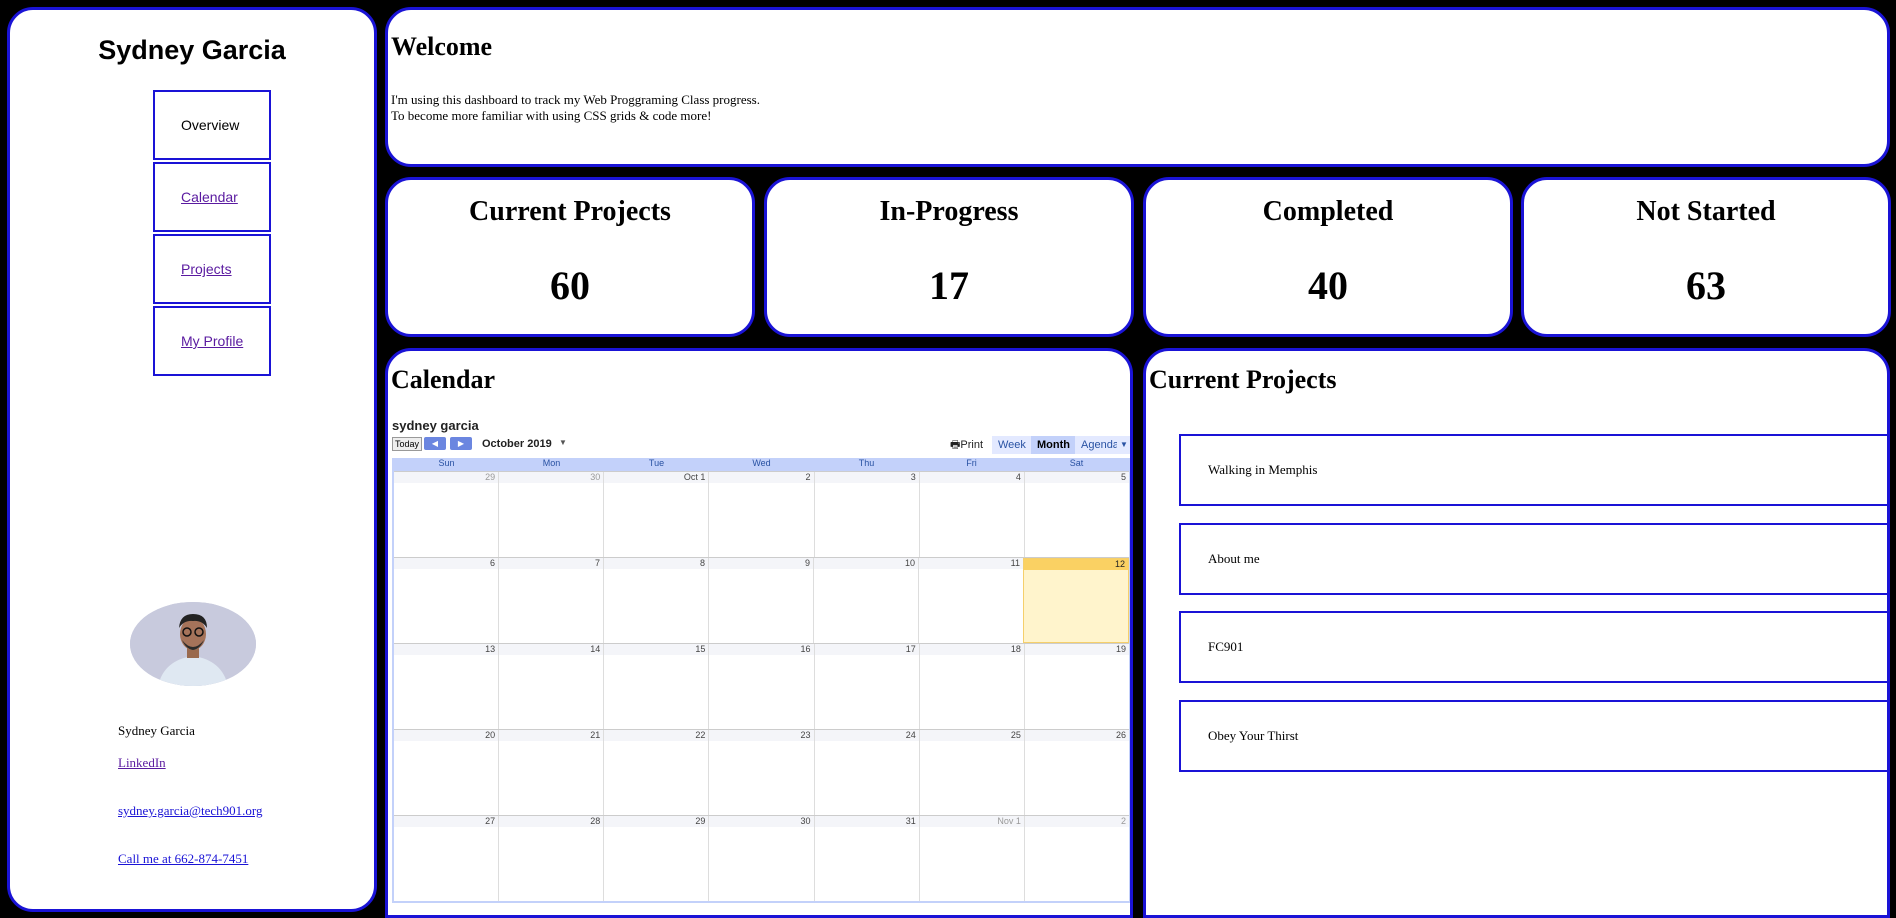  Describe the element at coordinates (1534, 559) in the screenshot. I see `project-item: About me` at that location.